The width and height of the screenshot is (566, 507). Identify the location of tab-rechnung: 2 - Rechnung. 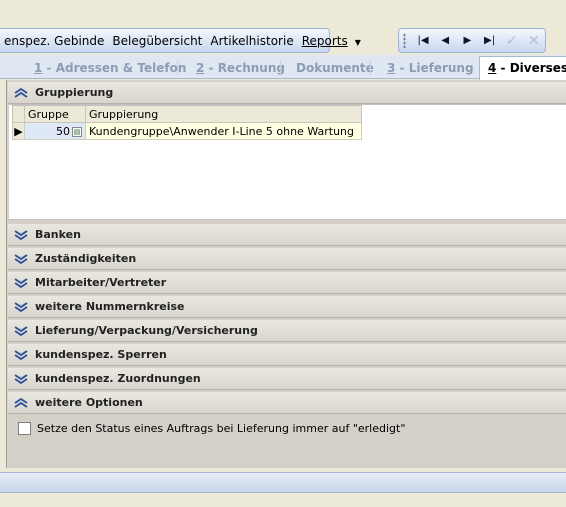
(240, 68).